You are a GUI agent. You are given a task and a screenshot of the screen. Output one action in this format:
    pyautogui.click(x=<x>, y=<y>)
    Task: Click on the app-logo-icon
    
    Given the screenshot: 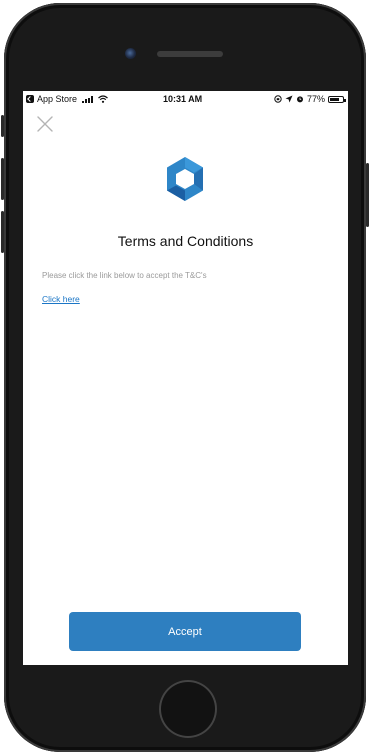 What is the action you would take?
    pyautogui.click(x=185, y=179)
    